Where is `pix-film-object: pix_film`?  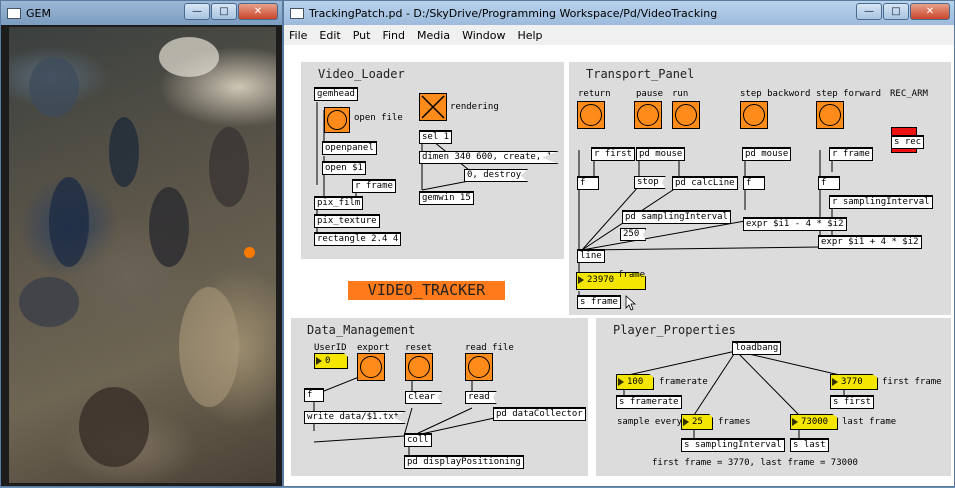
pix-film-object: pix_film is located at coordinates (339, 203).